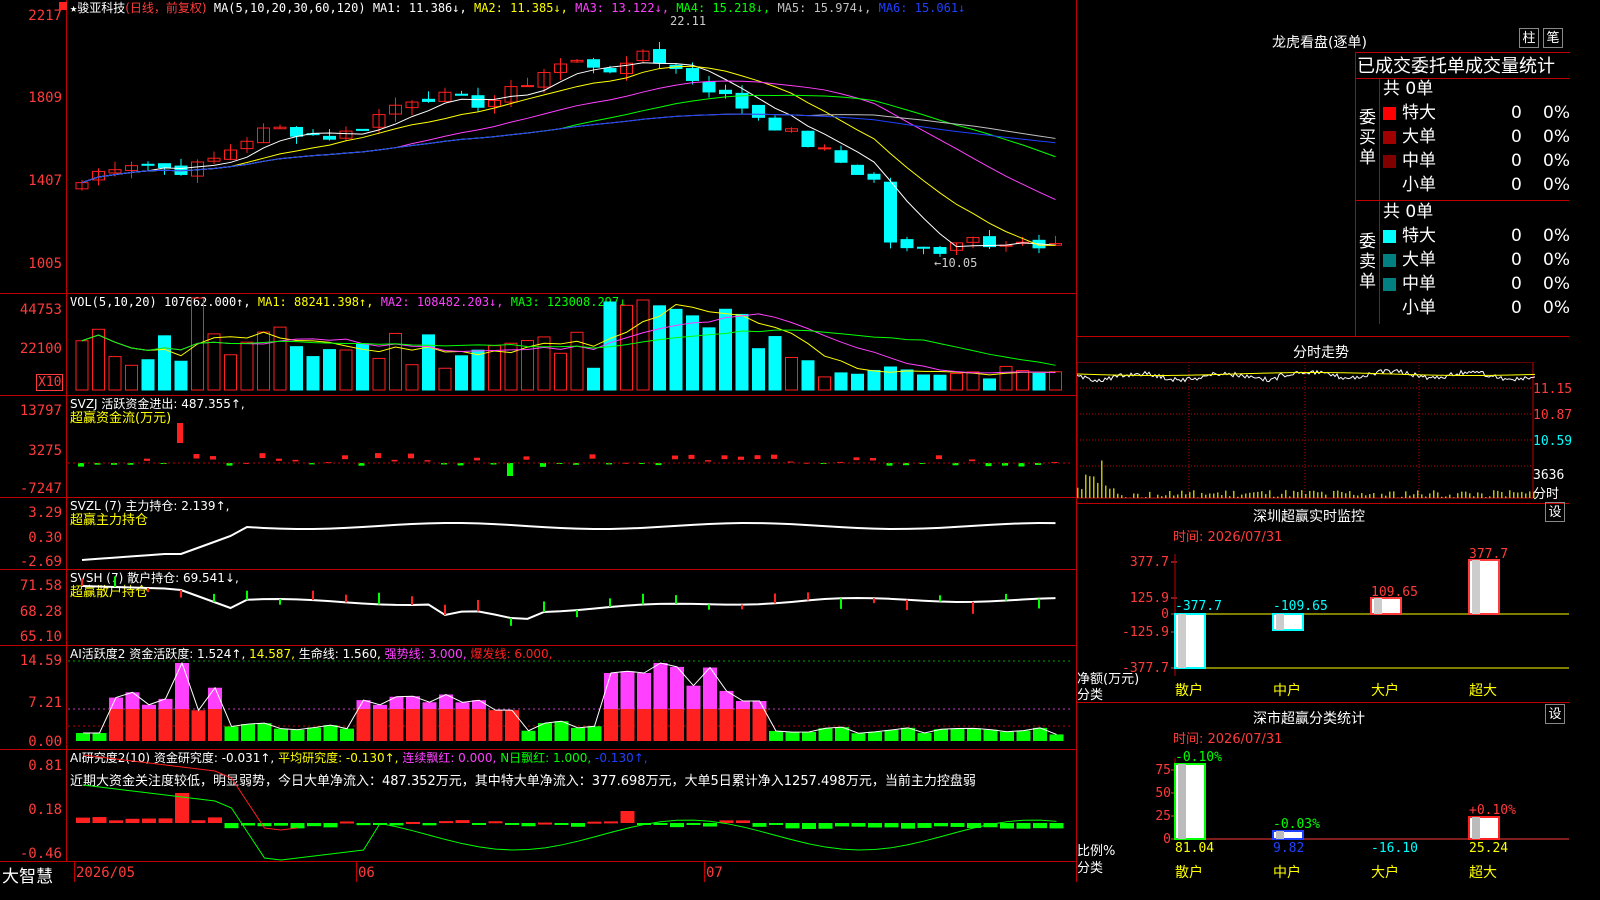 This screenshot has height=900, width=1600. I want to click on svsh-chart, so click(538, 608).